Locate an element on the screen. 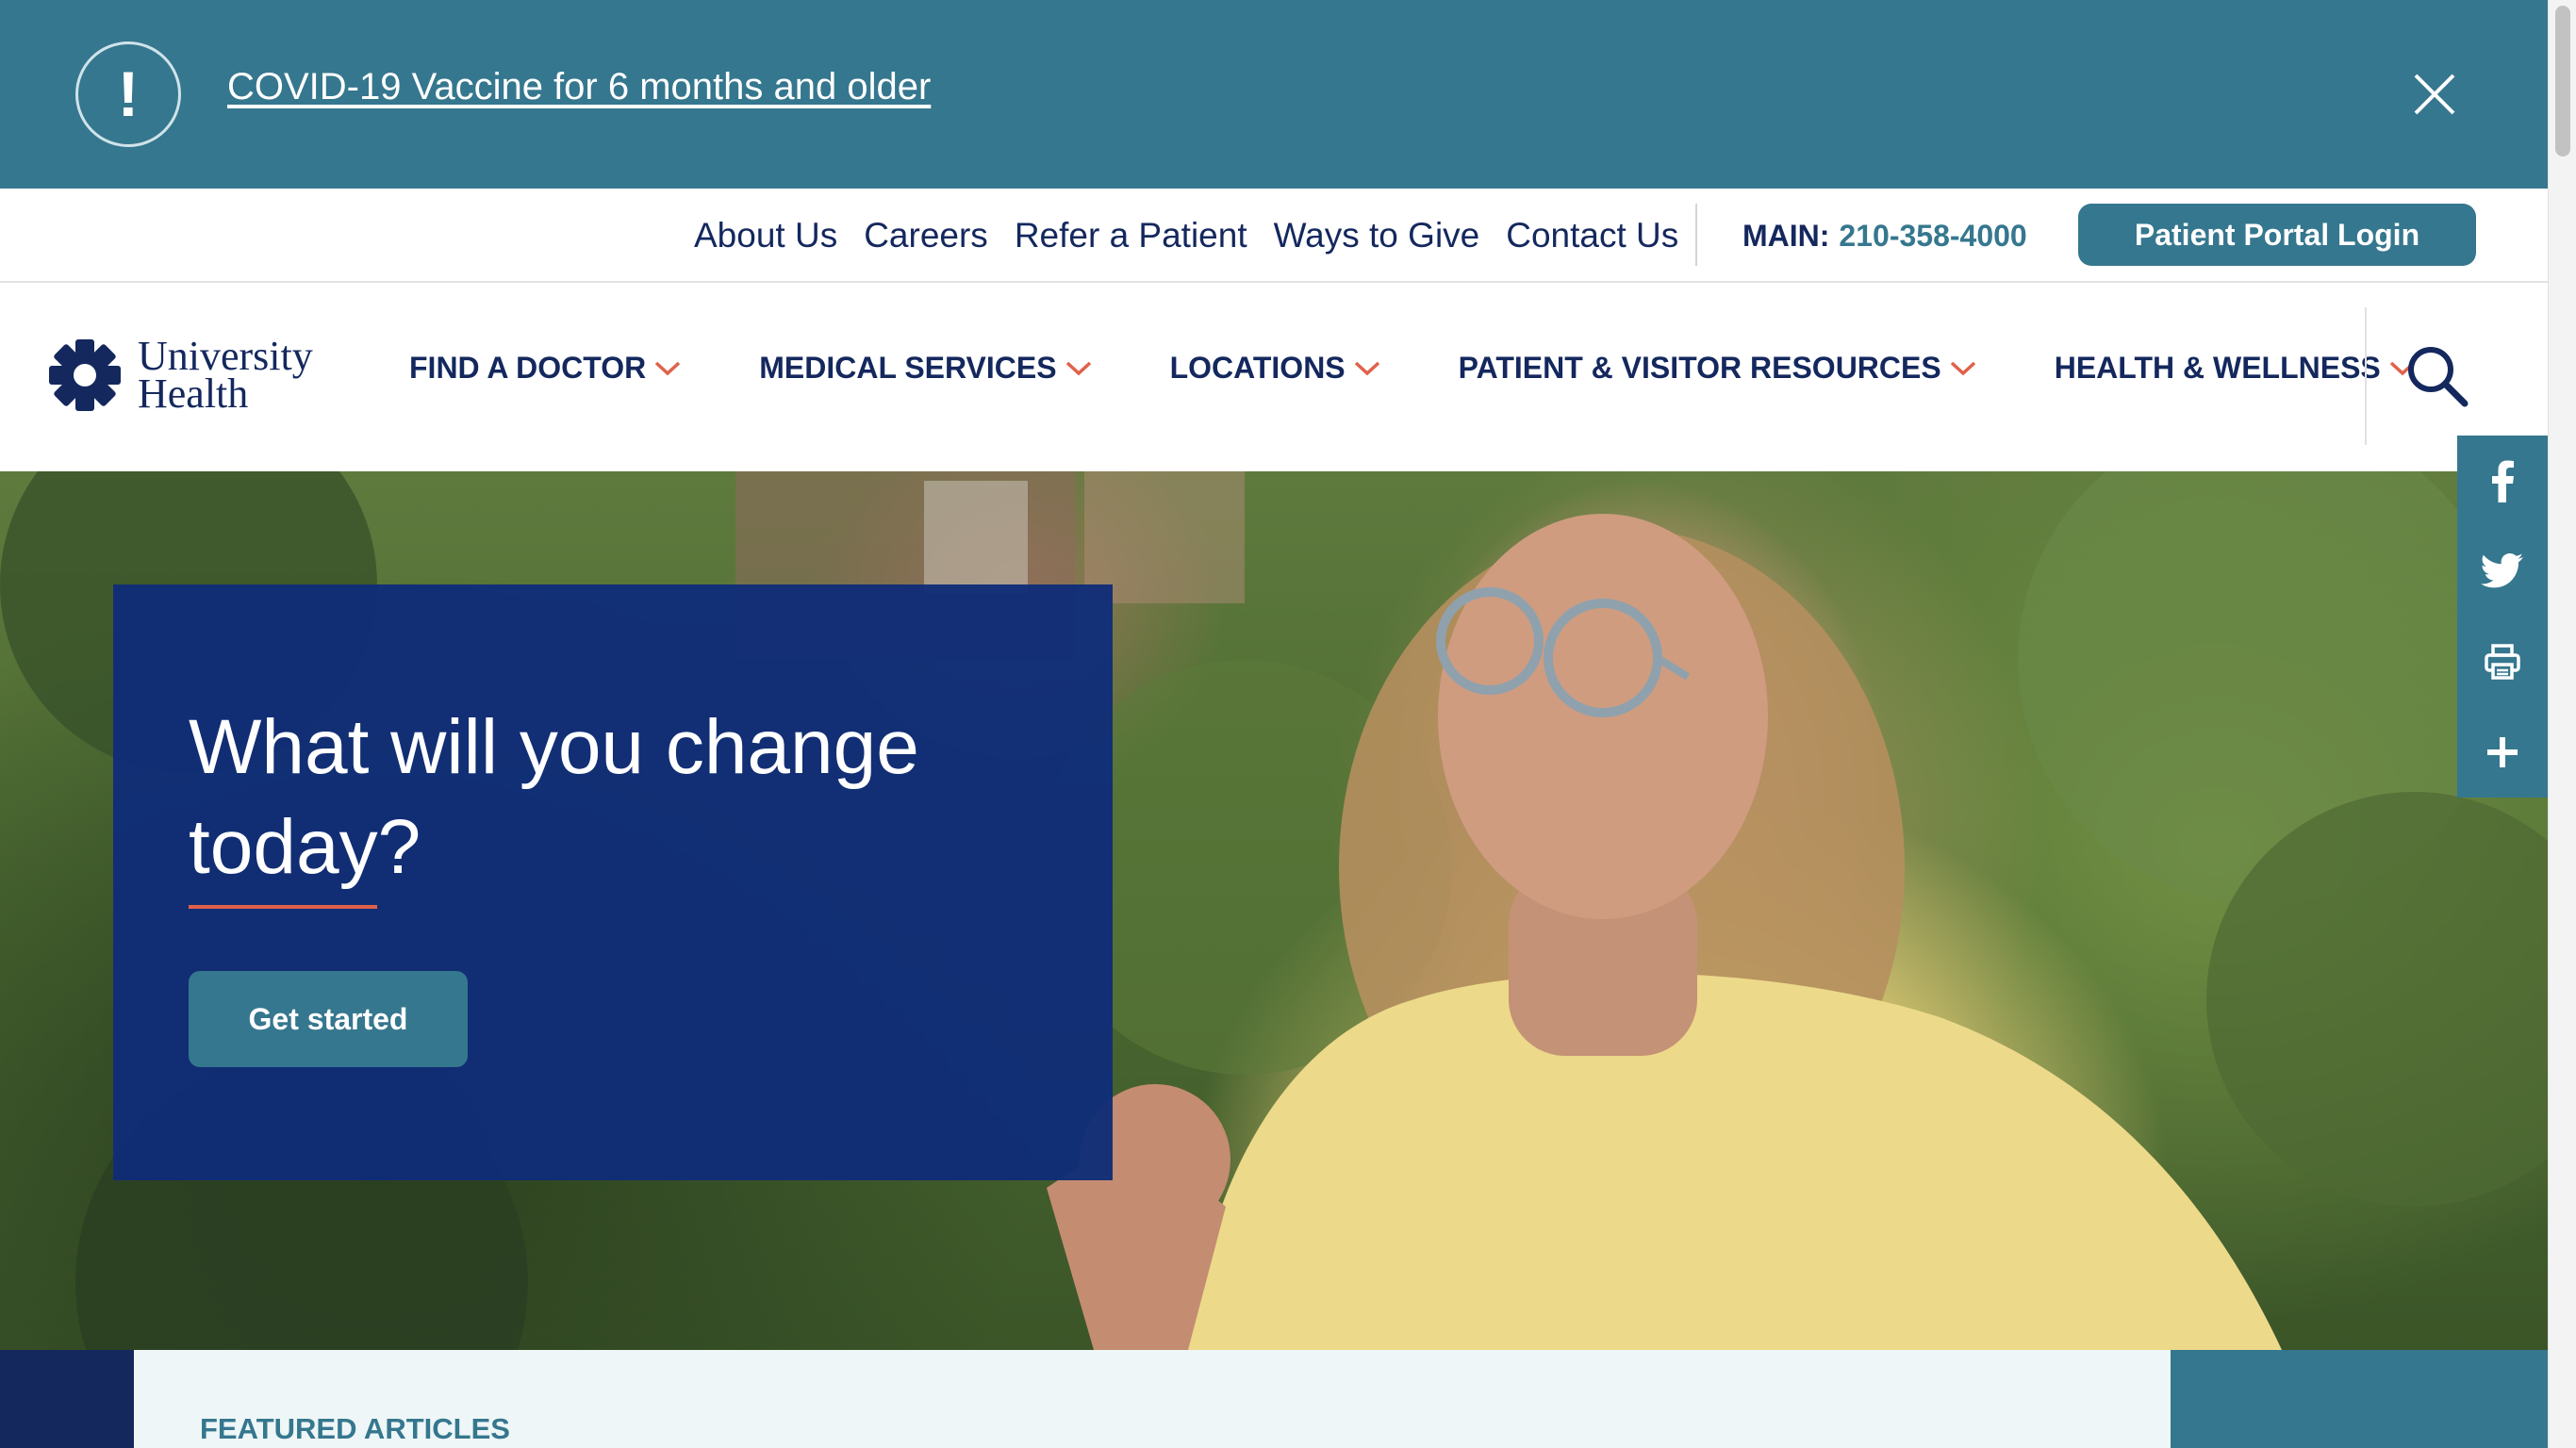 This screenshot has width=2576, height=1448. nav-find-a-doctor: FIND A DOCTOR is located at coordinates (545, 368).